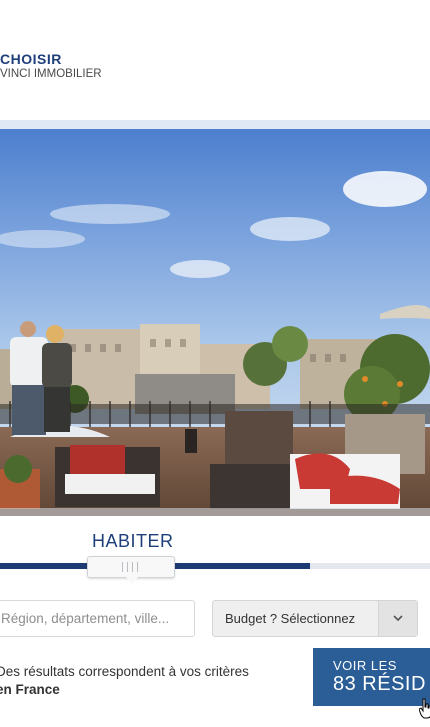 This screenshot has height=727, width=430. Describe the element at coordinates (30, 689) in the screenshot. I see `results-location: en France` at that location.